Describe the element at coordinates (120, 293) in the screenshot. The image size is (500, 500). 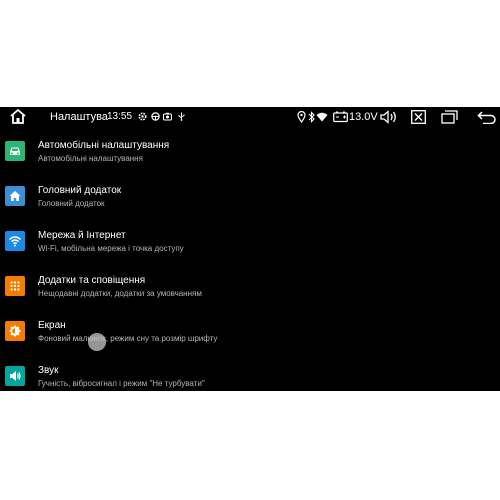
I see `settings-item-subtitle: Нещодавні додатки, додатки за умовчанням` at that location.